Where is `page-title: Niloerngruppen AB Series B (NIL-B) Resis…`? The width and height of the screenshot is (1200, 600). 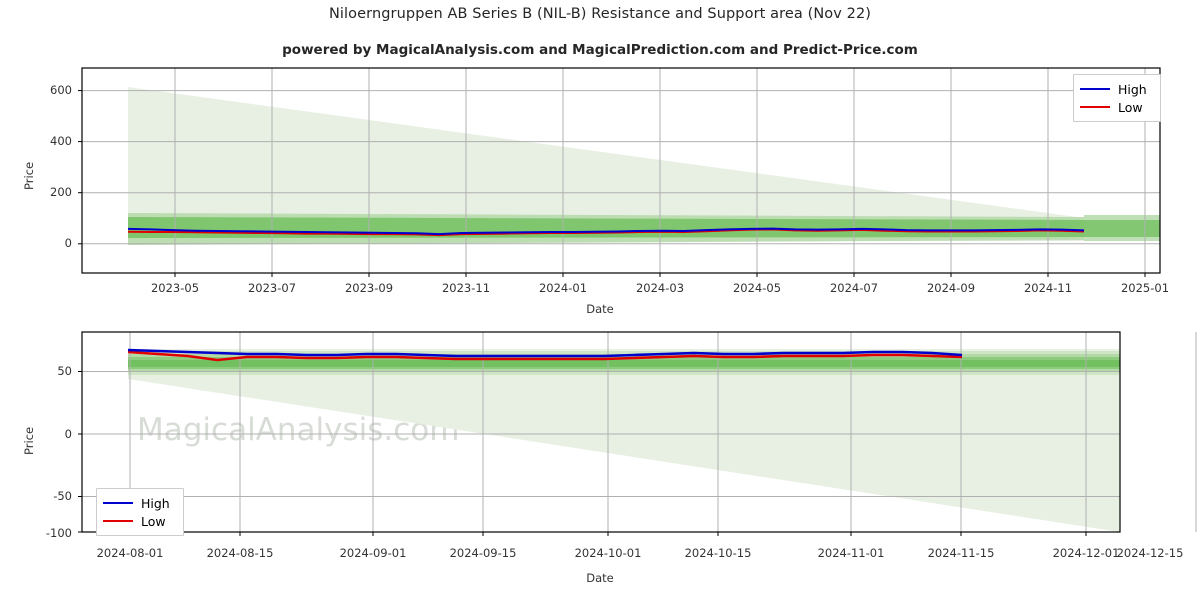 page-title: Niloerngruppen AB Series B (NIL-B) Resis… is located at coordinates (600, 14).